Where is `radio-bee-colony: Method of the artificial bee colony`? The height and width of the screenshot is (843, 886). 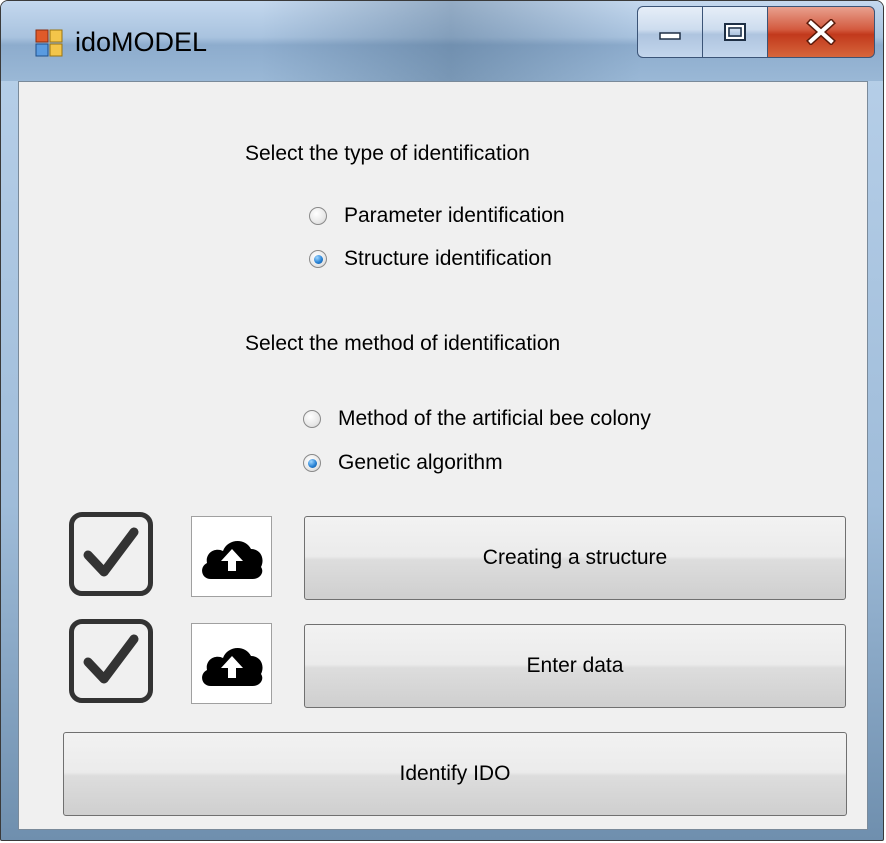
radio-bee-colony: Method of the artificial bee colony is located at coordinates (477, 419).